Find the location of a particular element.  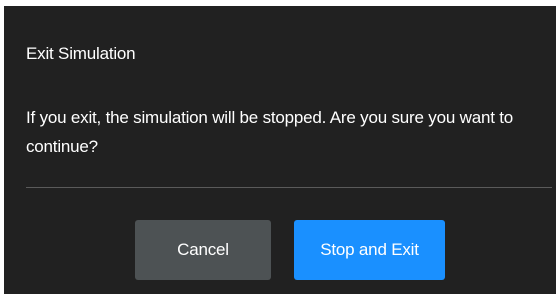

dialog-divider is located at coordinates (289, 187).